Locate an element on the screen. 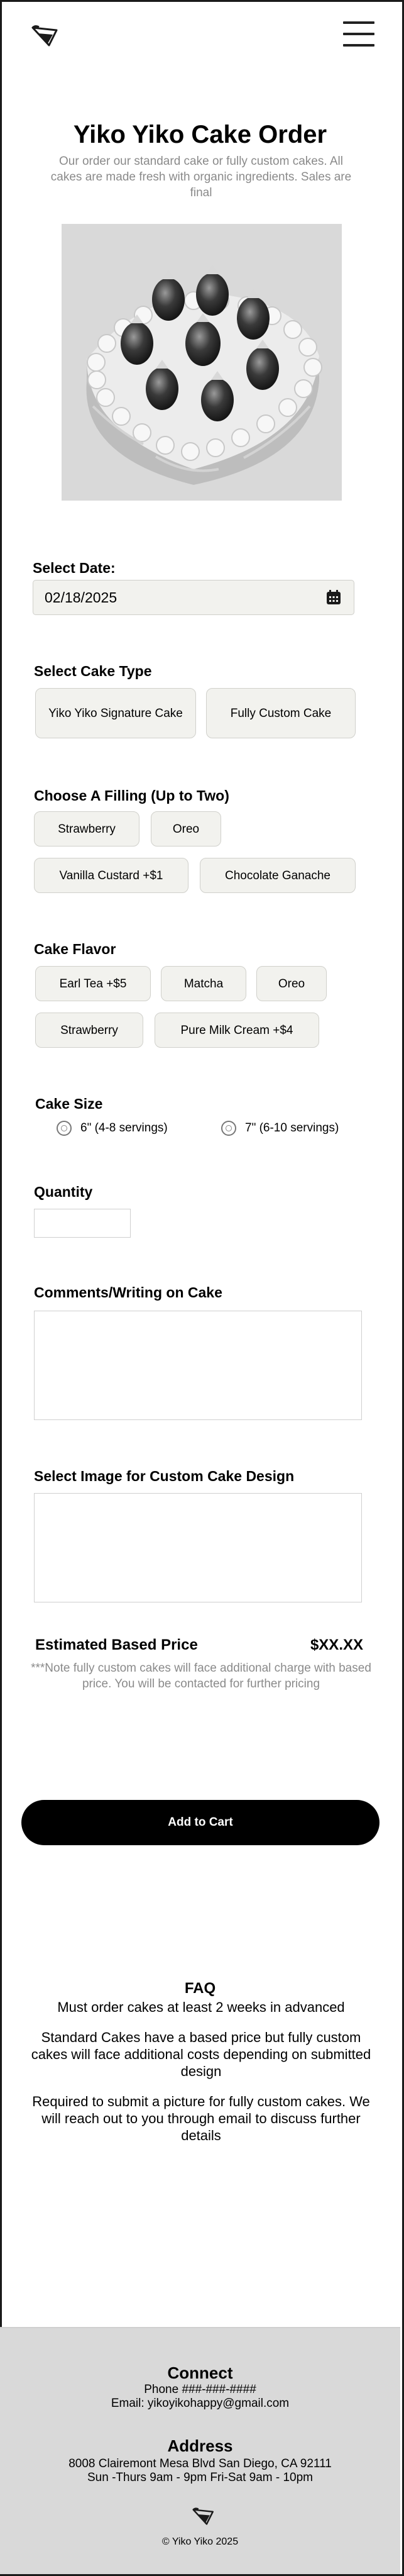 Image resolution: width=404 pixels, height=2576 pixels. footer-address-title: Address is located at coordinates (200, 2445).